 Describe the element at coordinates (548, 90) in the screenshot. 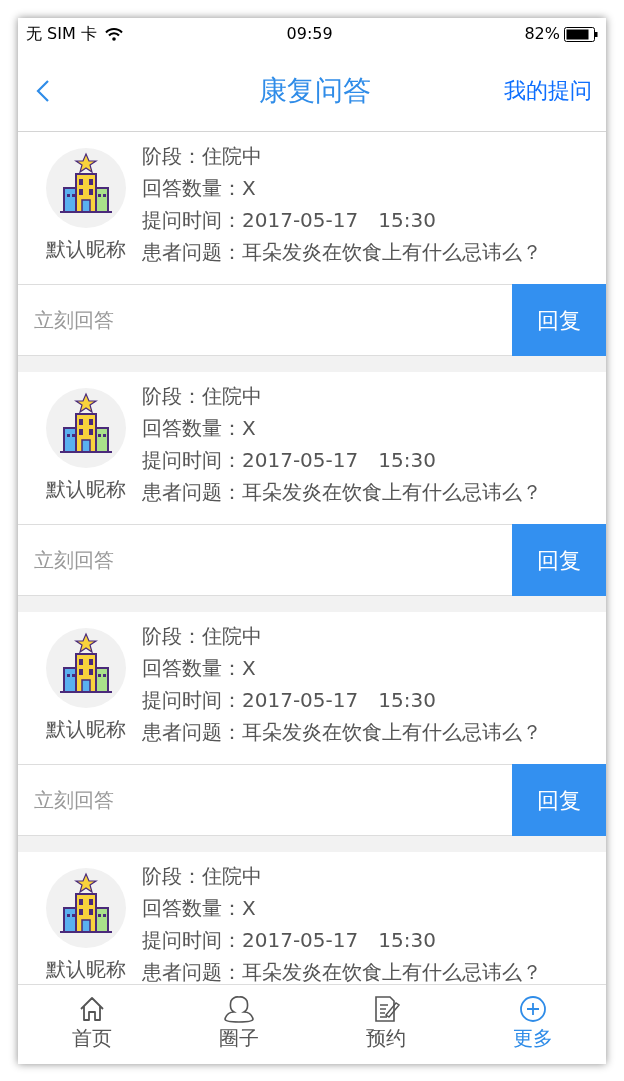

I see `my-questions-link: 我的提问` at that location.